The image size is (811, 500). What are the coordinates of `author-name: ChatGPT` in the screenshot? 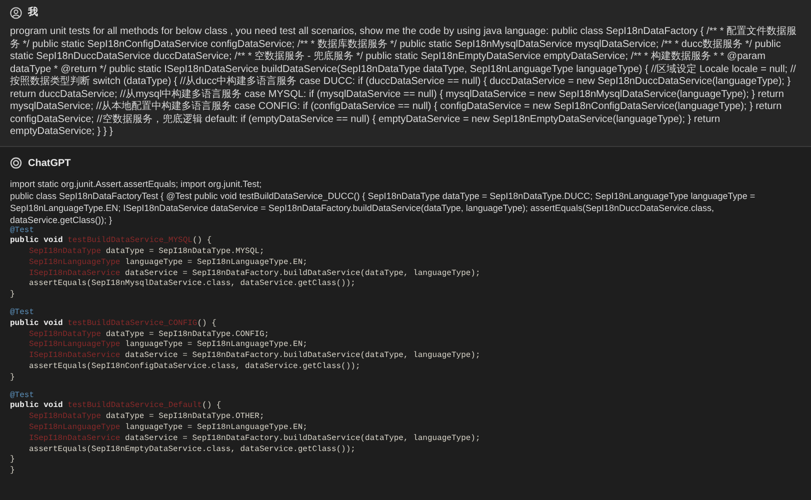 It's located at (49, 163).